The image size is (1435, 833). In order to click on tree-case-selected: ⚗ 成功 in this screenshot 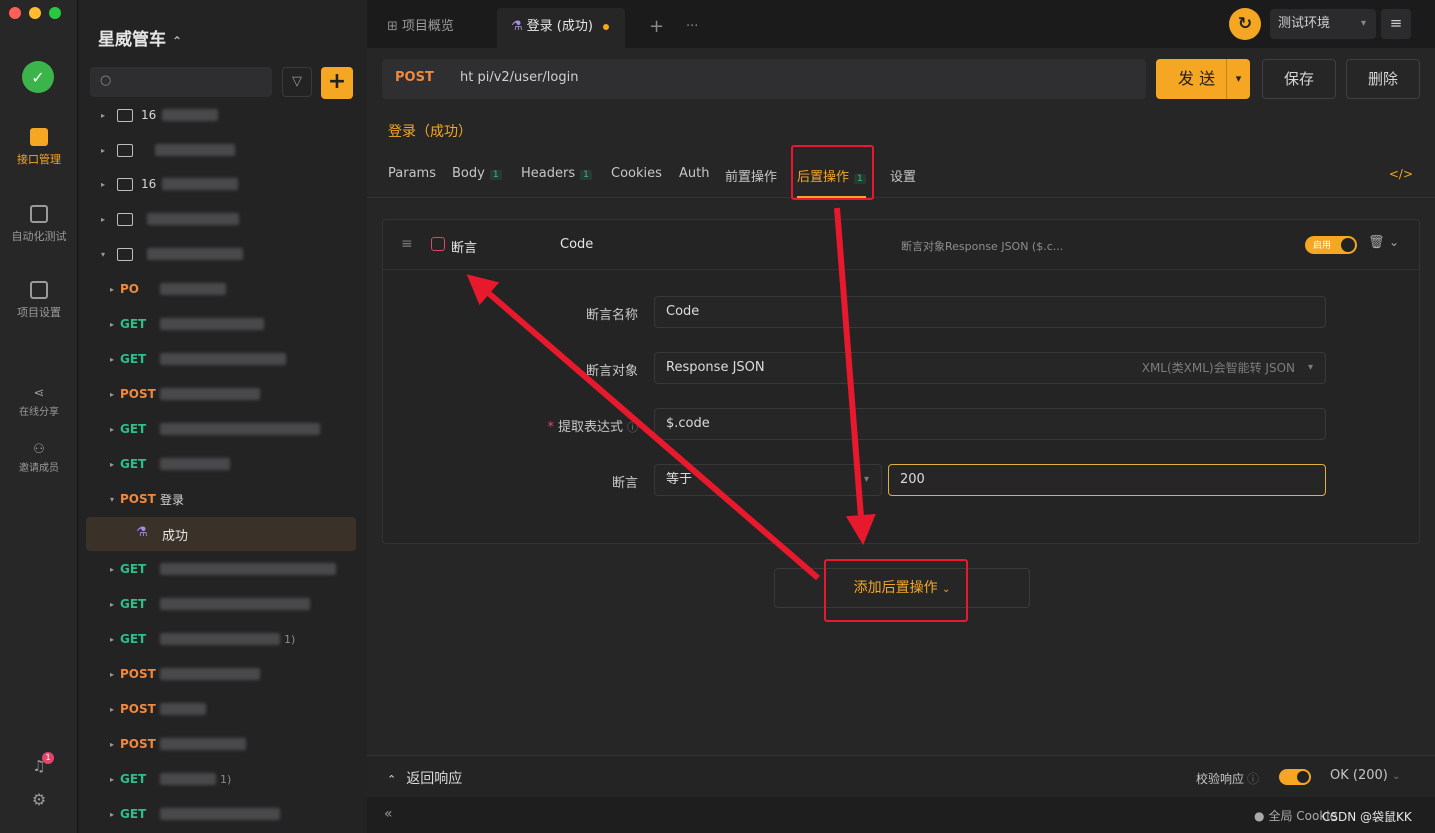, I will do `click(221, 534)`.